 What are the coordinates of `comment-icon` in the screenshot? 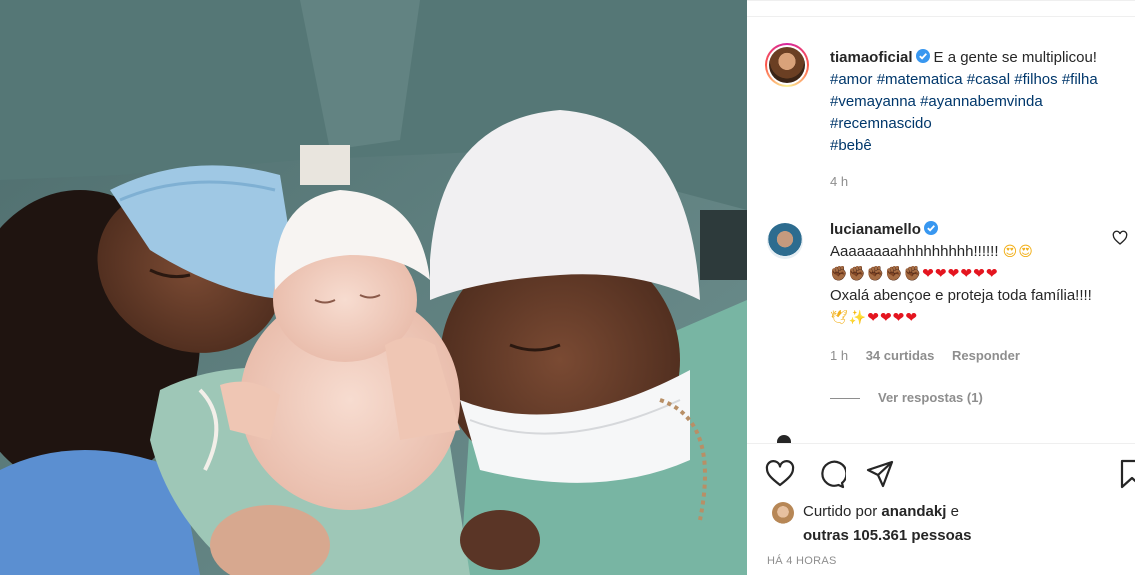 It's located at (831, 474).